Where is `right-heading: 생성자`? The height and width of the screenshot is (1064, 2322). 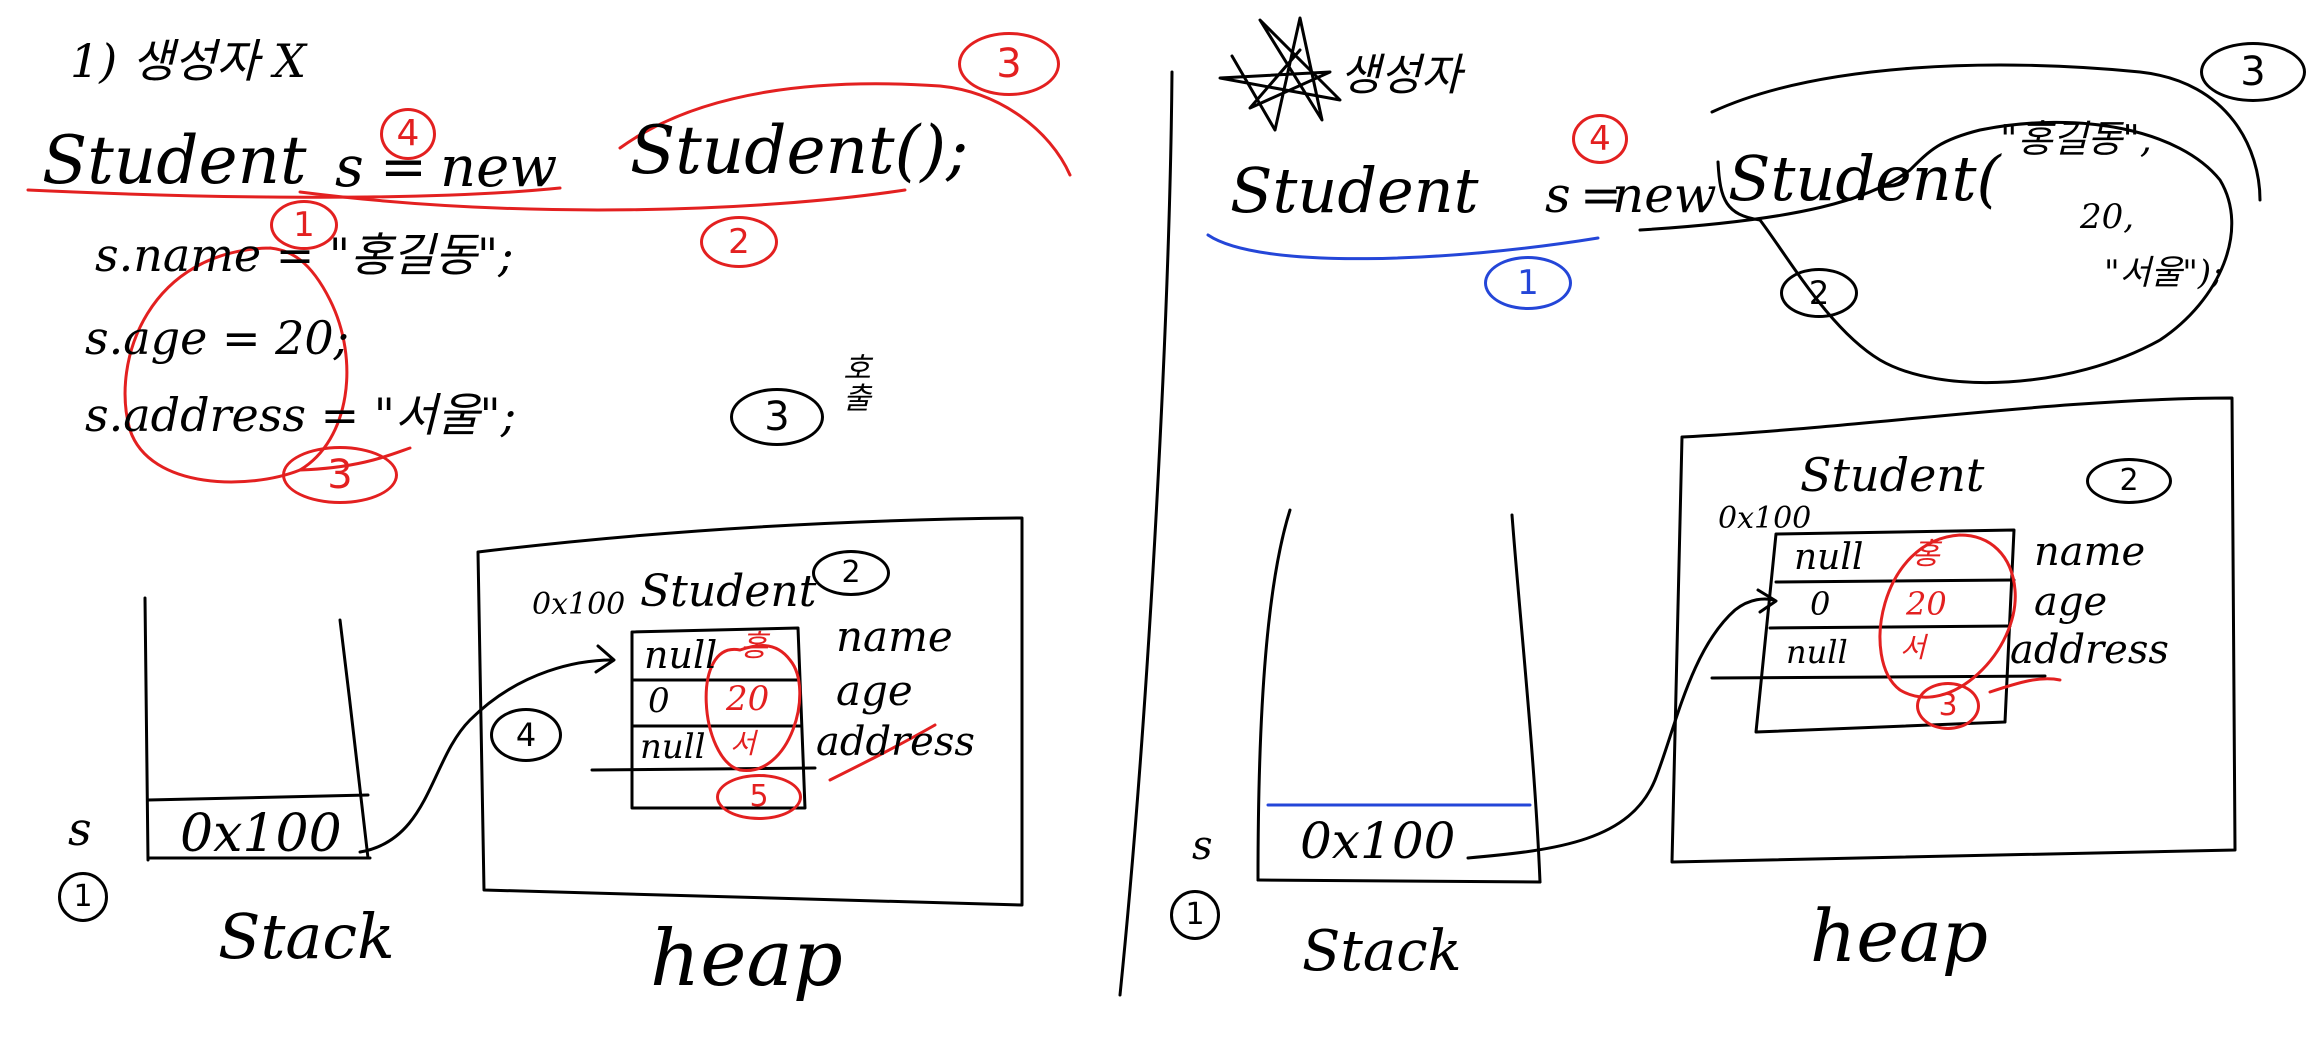 right-heading: 생성자 is located at coordinates (1401, 75).